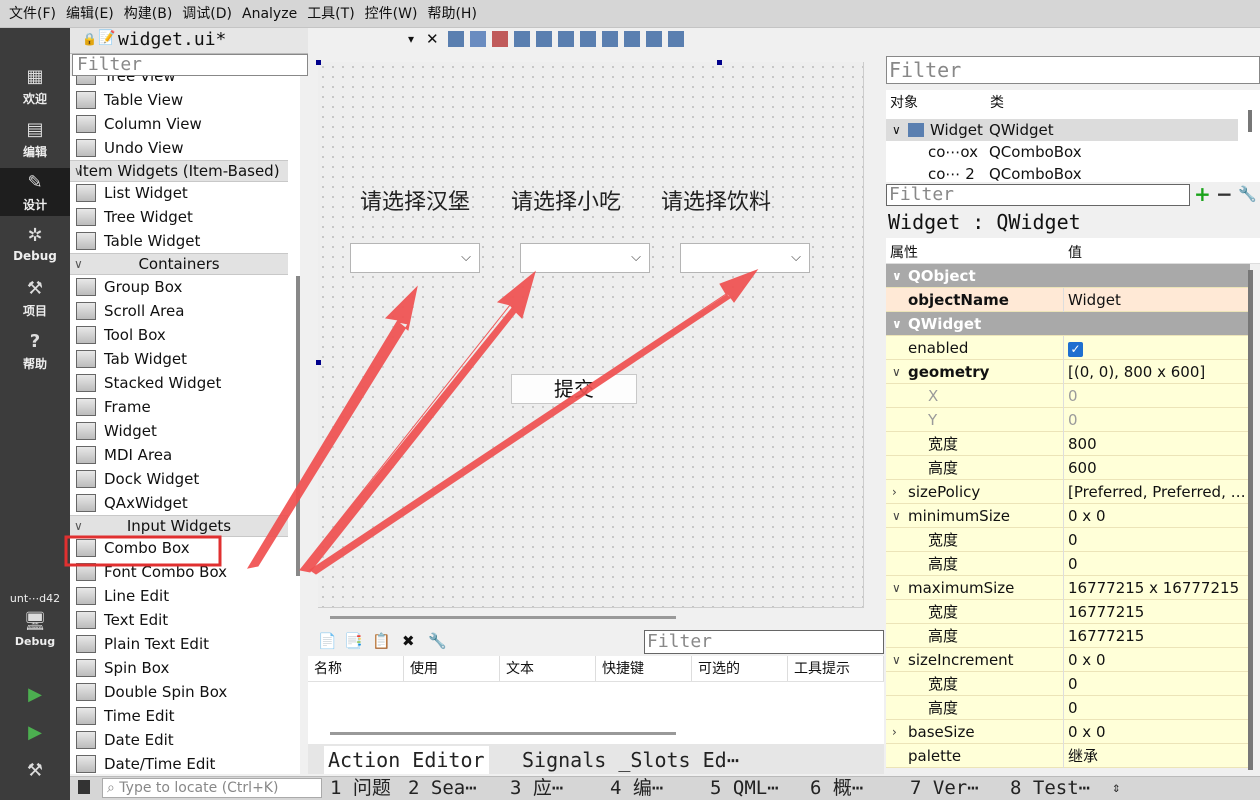 The height and width of the screenshot is (800, 1260). Describe the element at coordinates (1068, 708) in the screenshot. I see `property-row: 高度 0` at that location.